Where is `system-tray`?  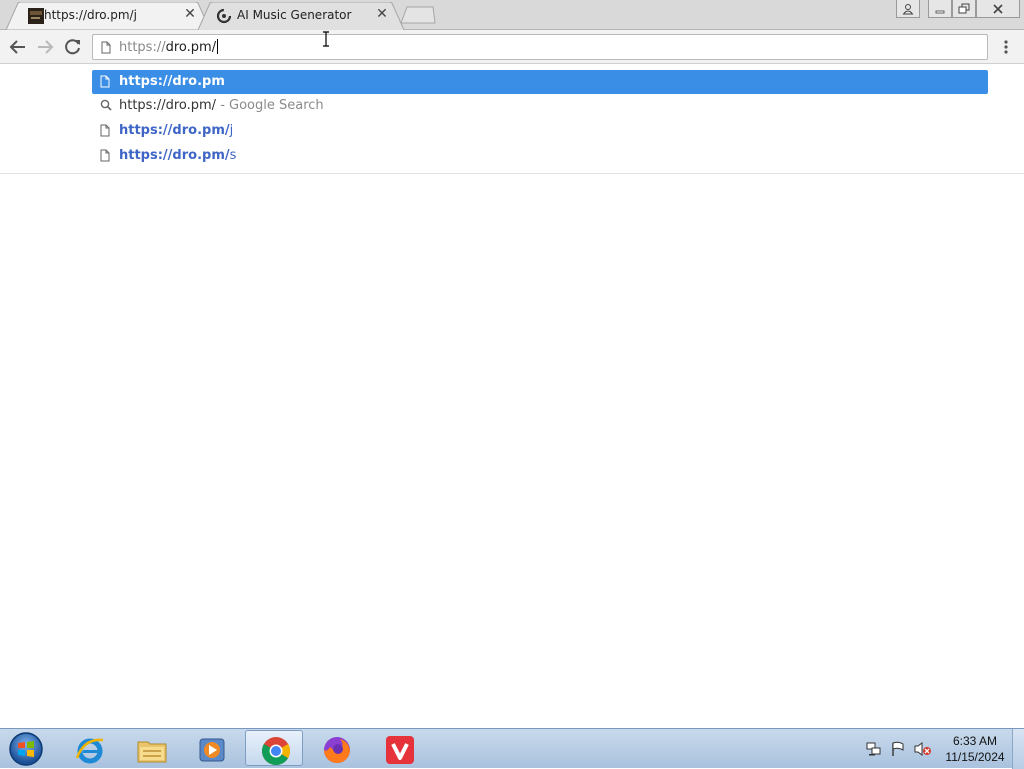 system-tray is located at coordinates (902, 749).